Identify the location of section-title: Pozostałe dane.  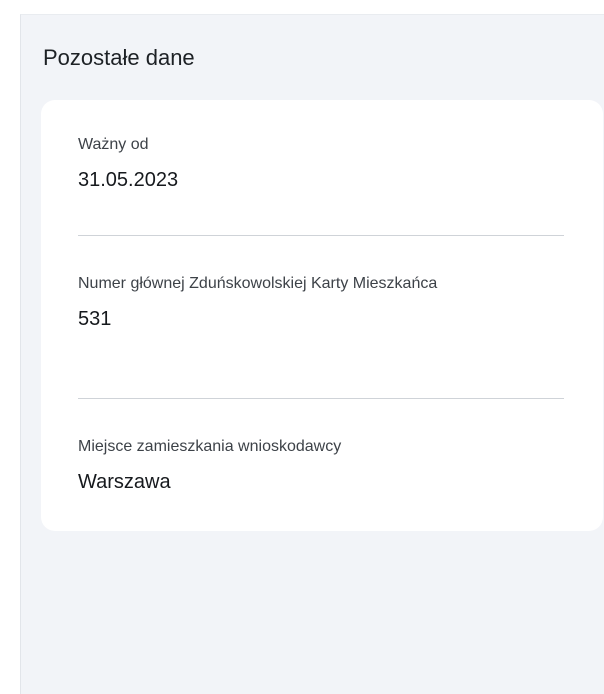
(119, 57).